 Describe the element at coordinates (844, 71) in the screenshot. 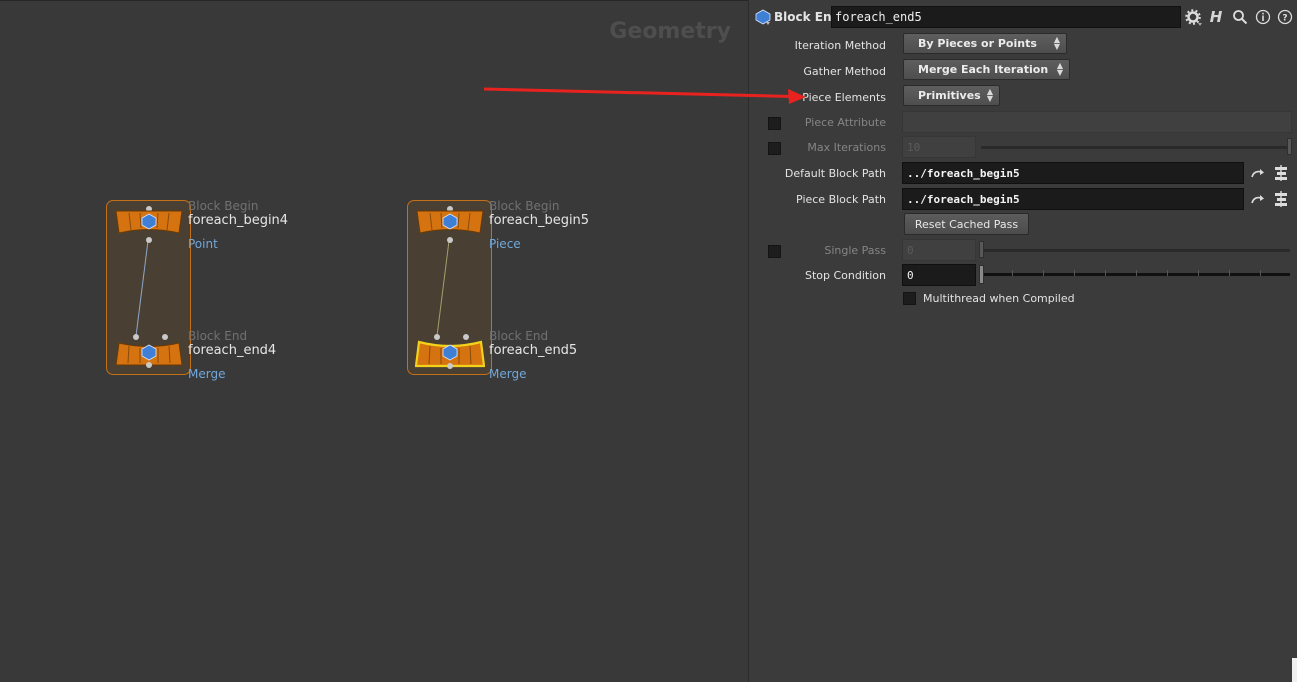

I see `gather-method-label: Gather Method` at that location.